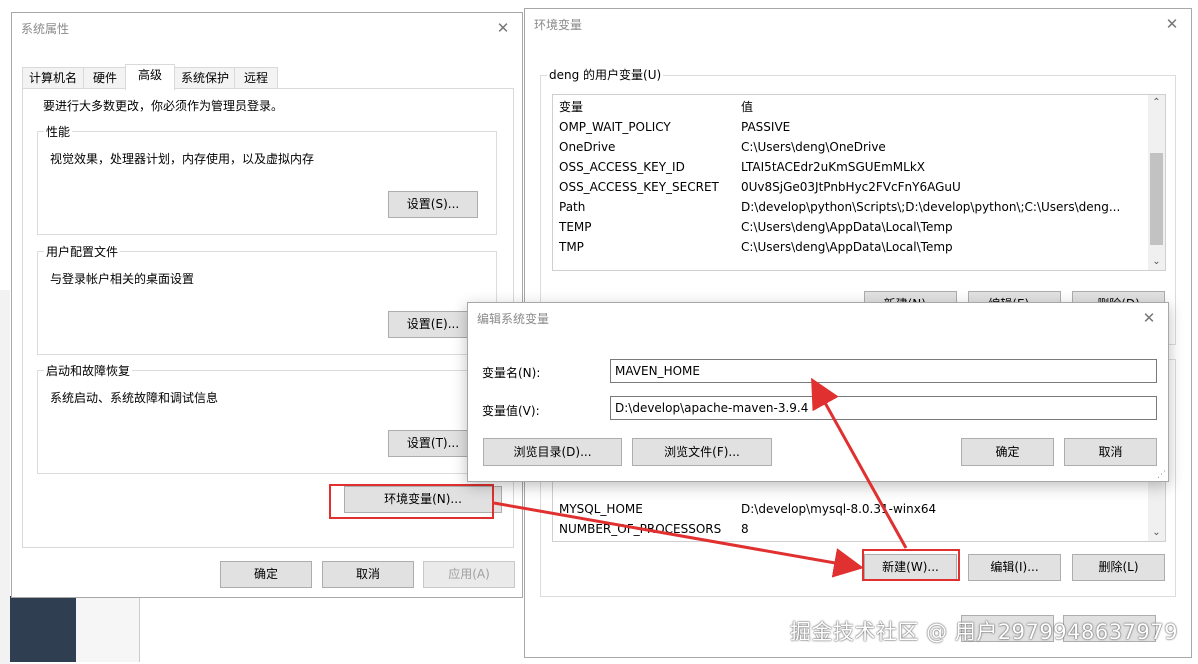 This screenshot has height=664, width=1198. Describe the element at coordinates (983, 632) in the screenshot. I see `watermark: 掘金技术社区 @ 用户2979948637979` at that location.